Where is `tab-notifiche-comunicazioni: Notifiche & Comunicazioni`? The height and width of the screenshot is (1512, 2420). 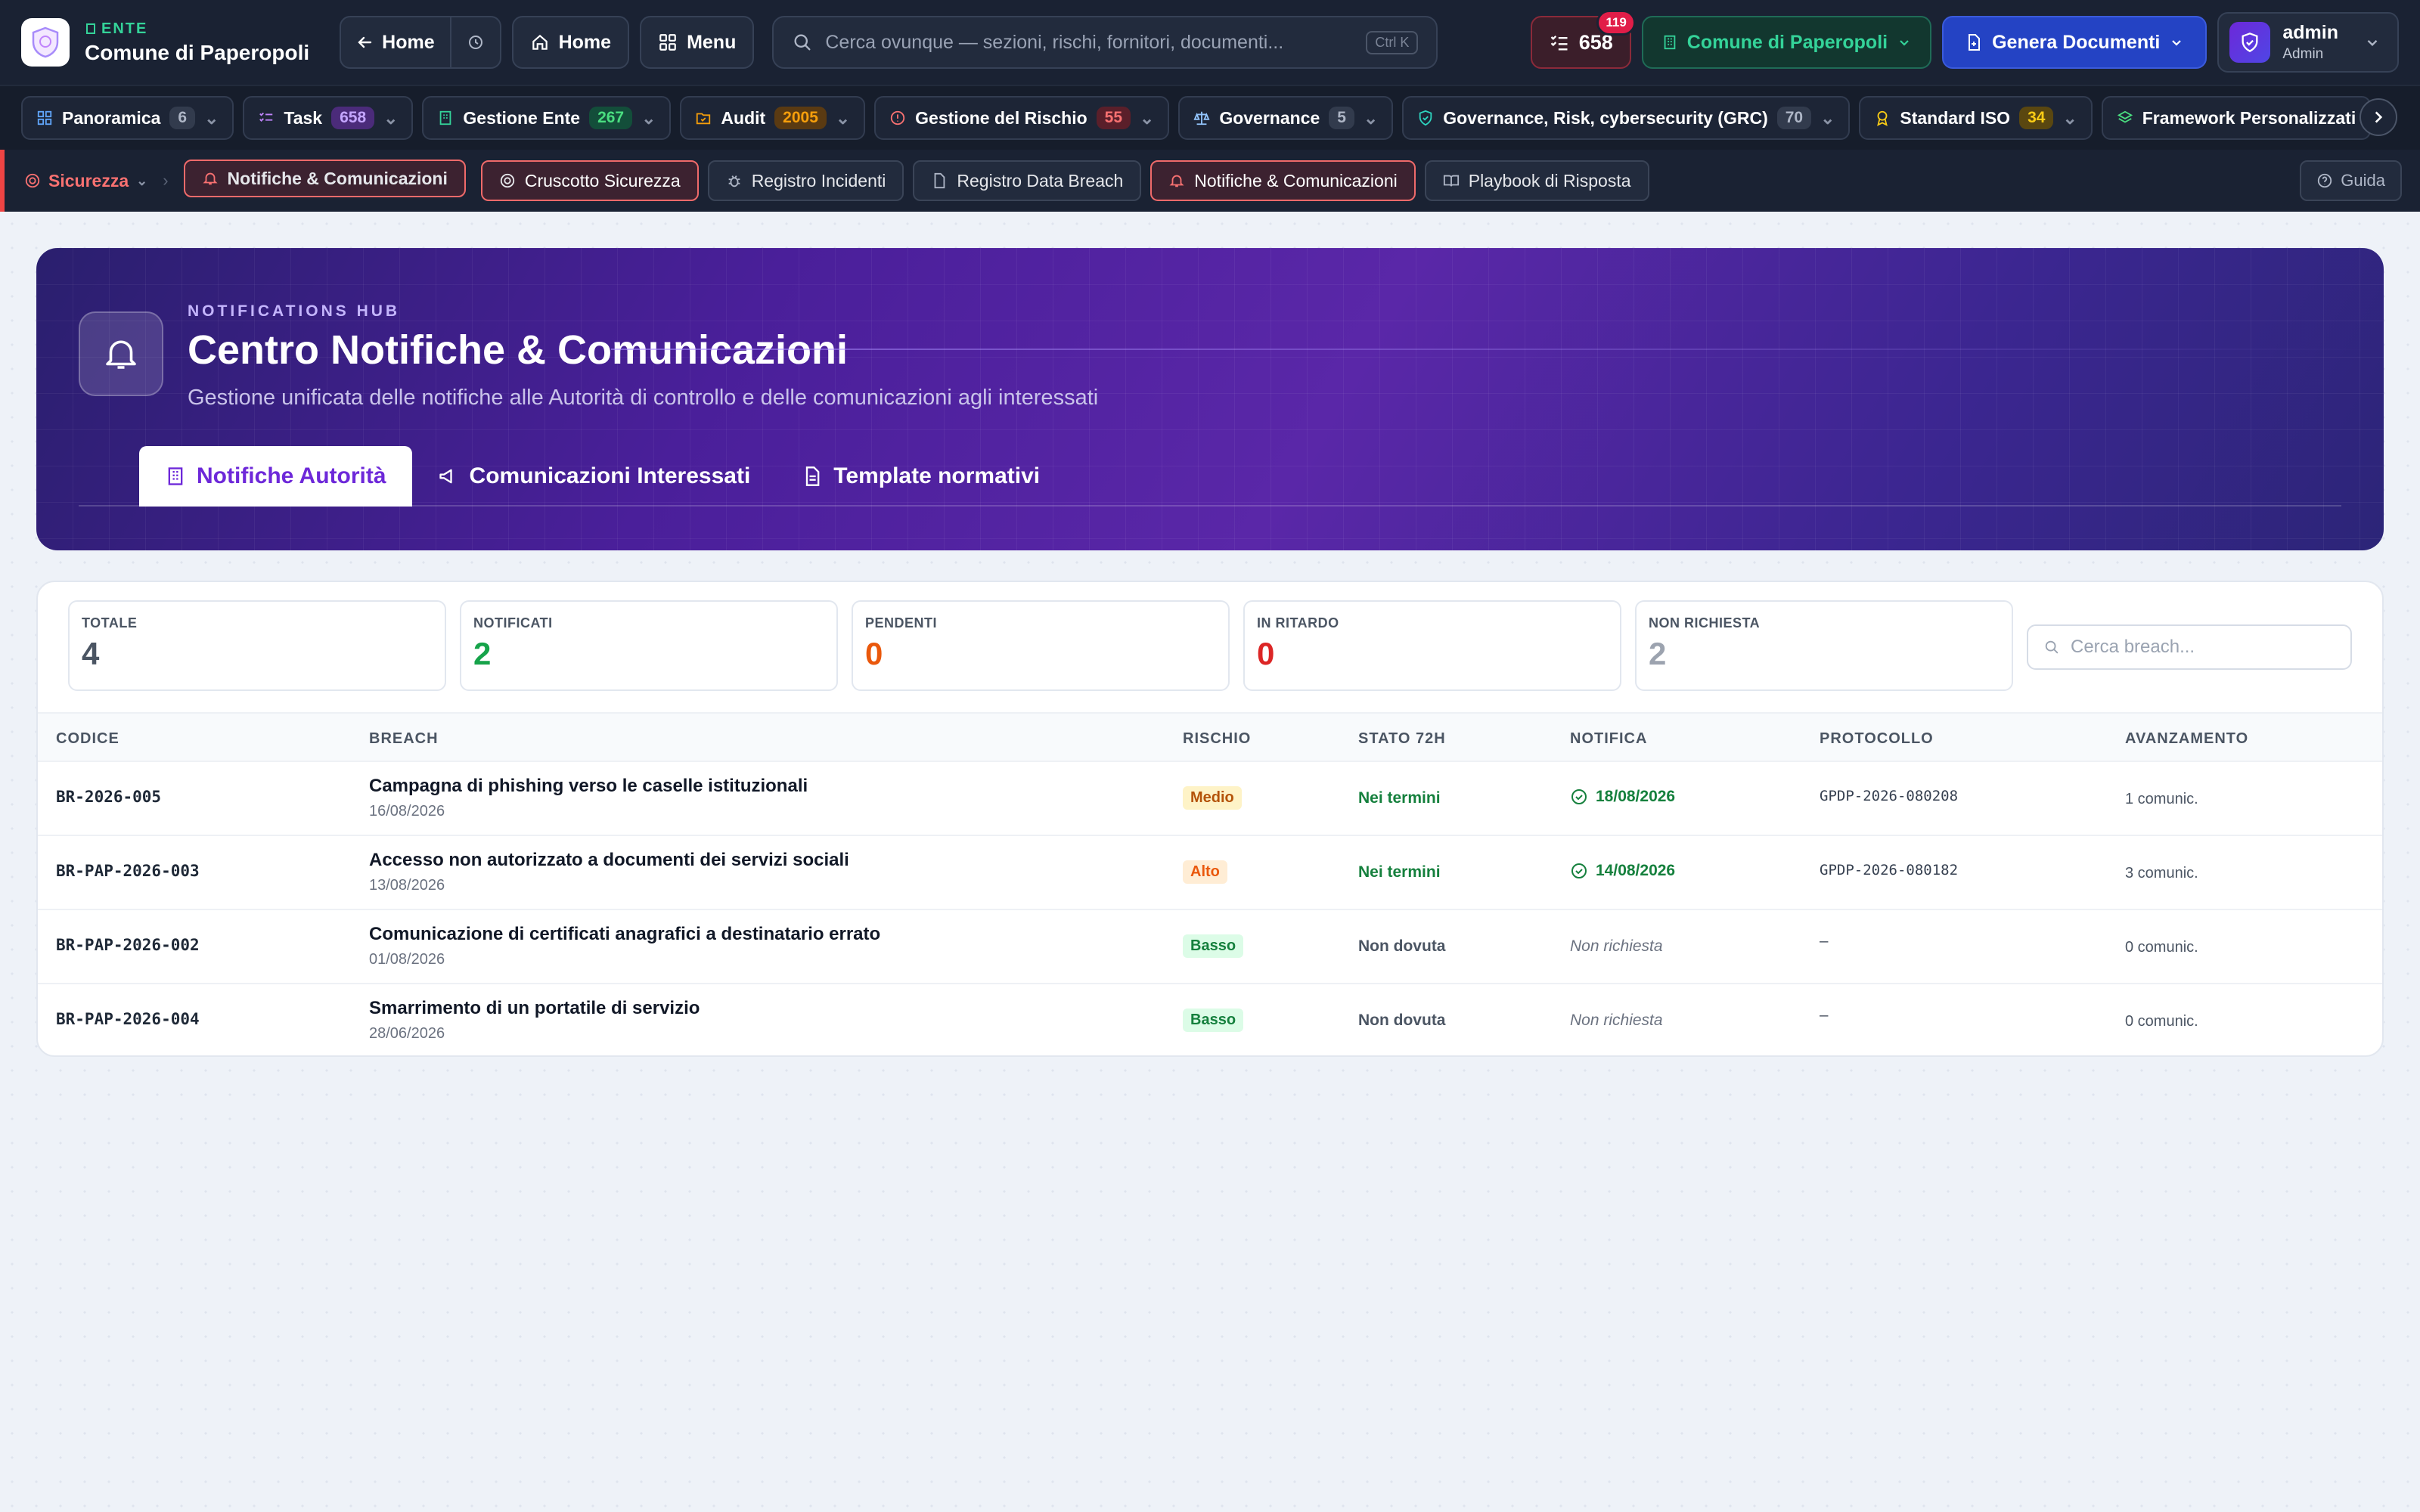
tab-notifiche-comunicazioni: Notifiche & Comunicazioni is located at coordinates (1283, 181).